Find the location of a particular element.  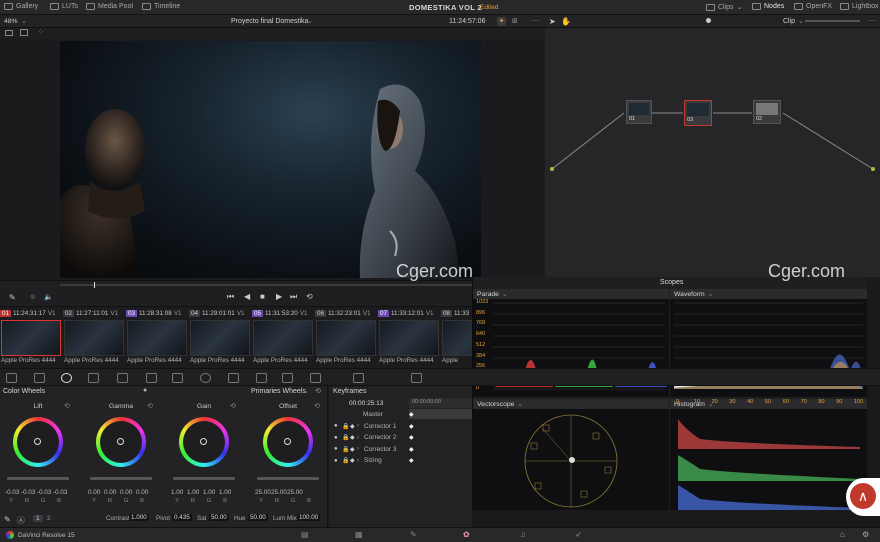

key-icon is located at coordinates (287, 378).